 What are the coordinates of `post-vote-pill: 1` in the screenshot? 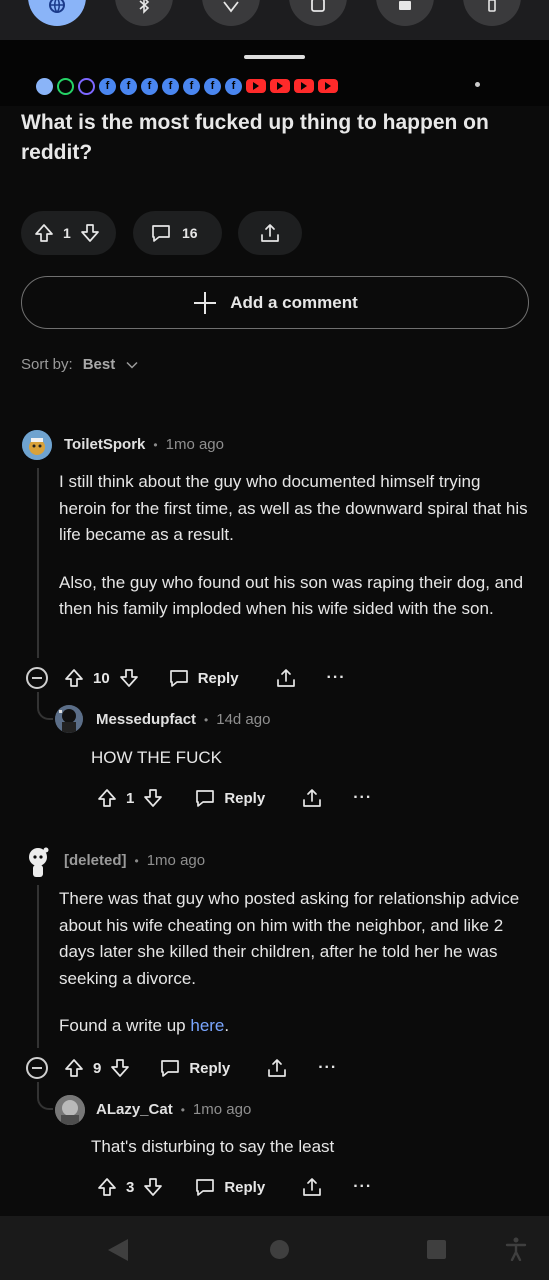 It's located at (68, 233).